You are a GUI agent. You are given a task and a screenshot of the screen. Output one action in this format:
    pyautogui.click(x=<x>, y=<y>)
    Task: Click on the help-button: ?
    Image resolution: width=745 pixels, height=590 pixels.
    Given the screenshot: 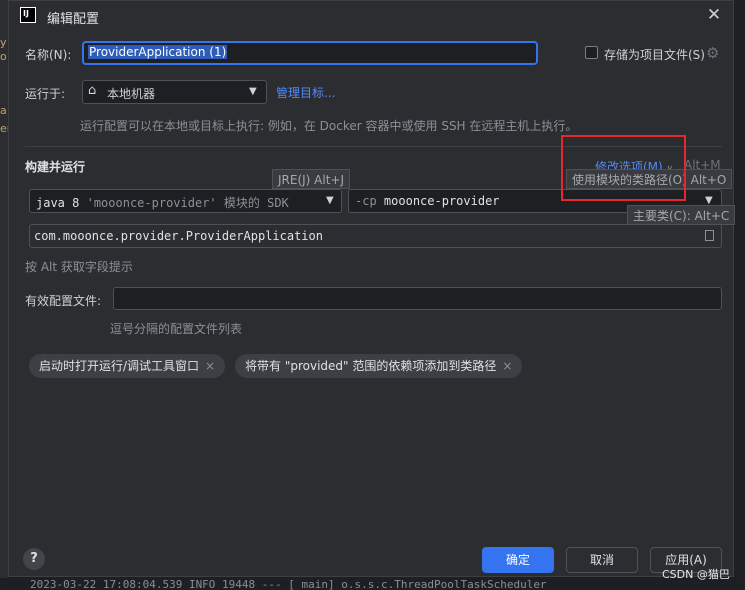 What is the action you would take?
    pyautogui.click(x=34, y=559)
    